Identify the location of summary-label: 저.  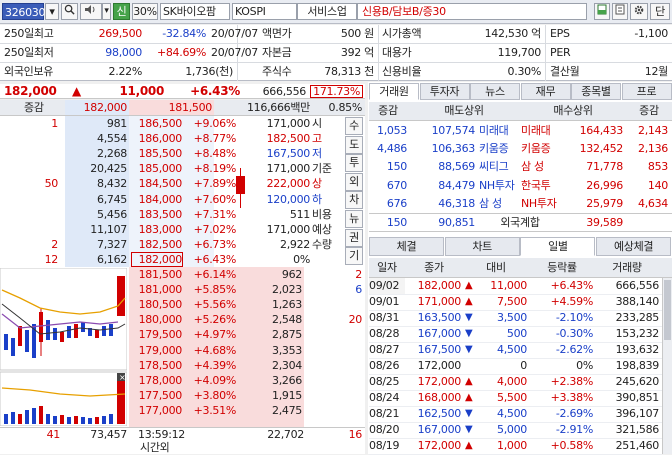
(317, 154).